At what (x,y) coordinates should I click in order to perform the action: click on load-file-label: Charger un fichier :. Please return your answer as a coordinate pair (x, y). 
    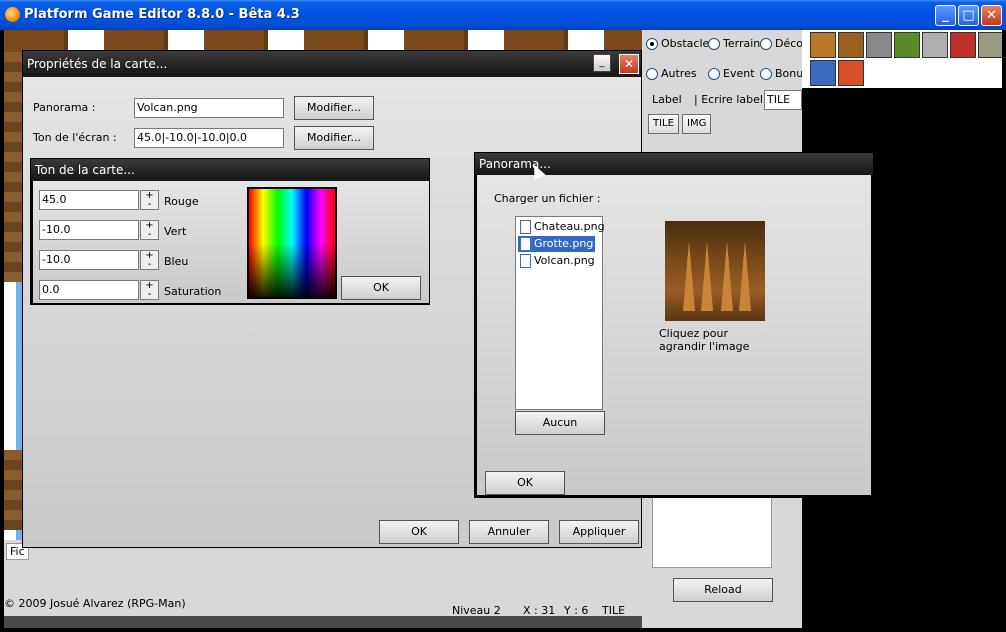
    Looking at the image, I should click on (547, 198).